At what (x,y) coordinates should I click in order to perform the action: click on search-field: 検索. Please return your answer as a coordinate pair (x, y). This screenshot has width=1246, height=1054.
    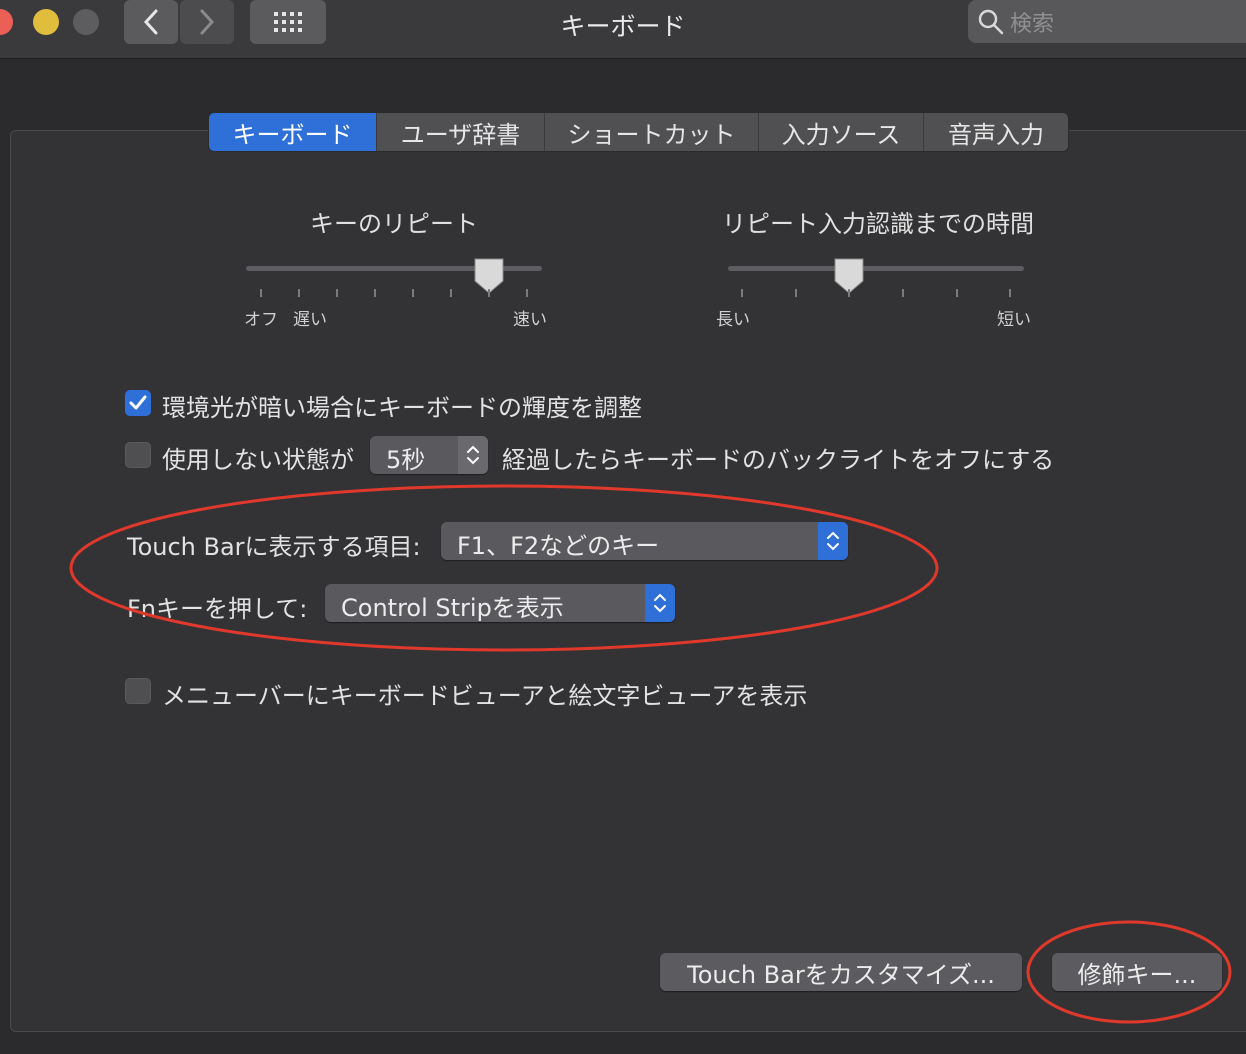
    Looking at the image, I should click on (1107, 21).